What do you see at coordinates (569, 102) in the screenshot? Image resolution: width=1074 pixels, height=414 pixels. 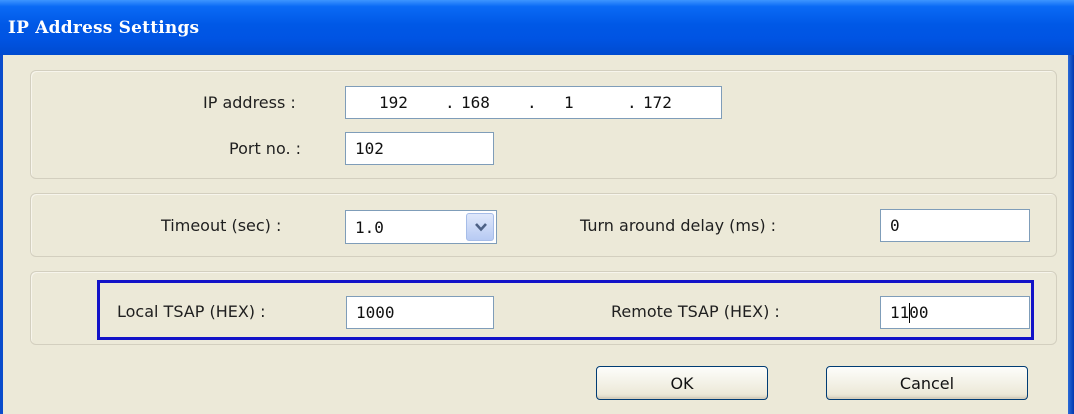 I see `ip-octet-3: 1` at bounding box center [569, 102].